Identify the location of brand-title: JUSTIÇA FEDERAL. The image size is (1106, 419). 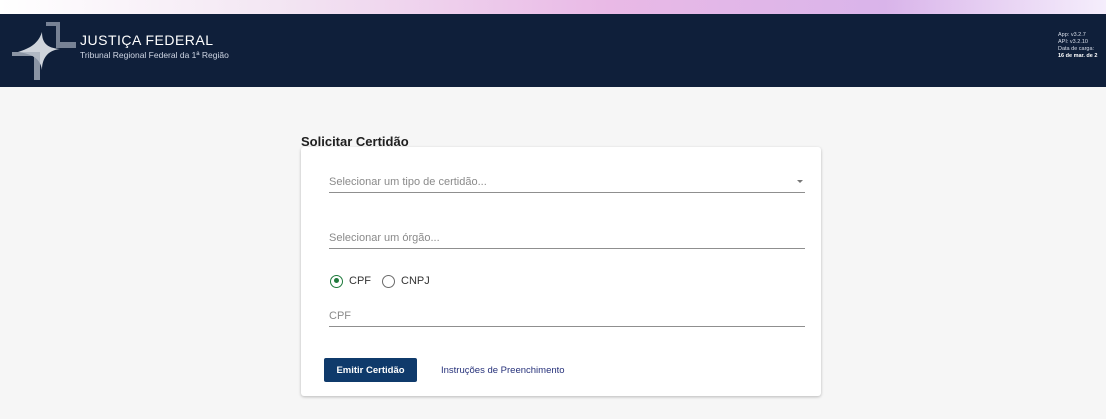
(147, 40).